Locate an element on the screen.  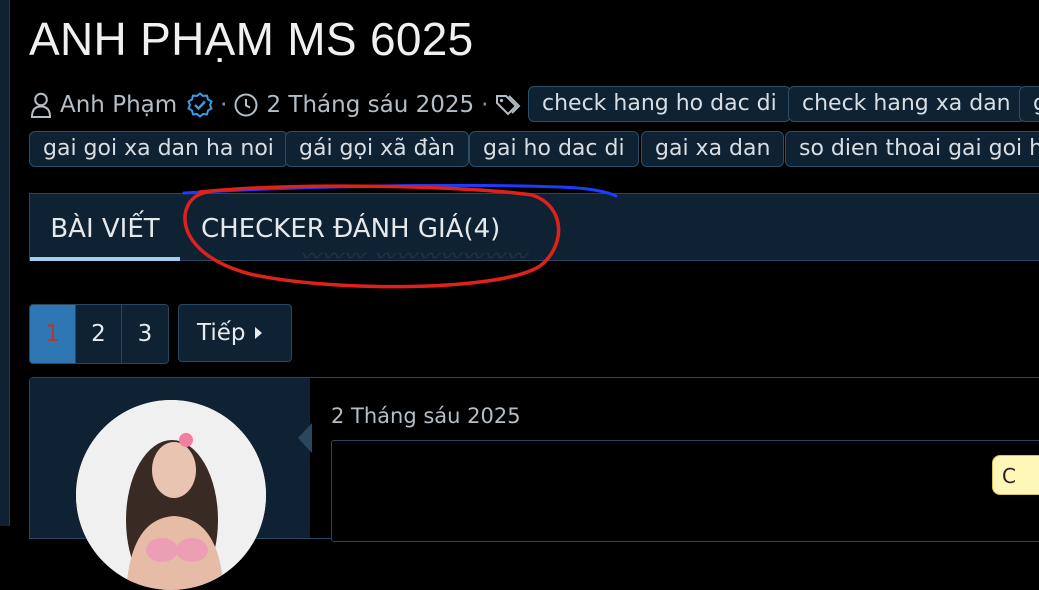
user-icon is located at coordinates (41, 105).